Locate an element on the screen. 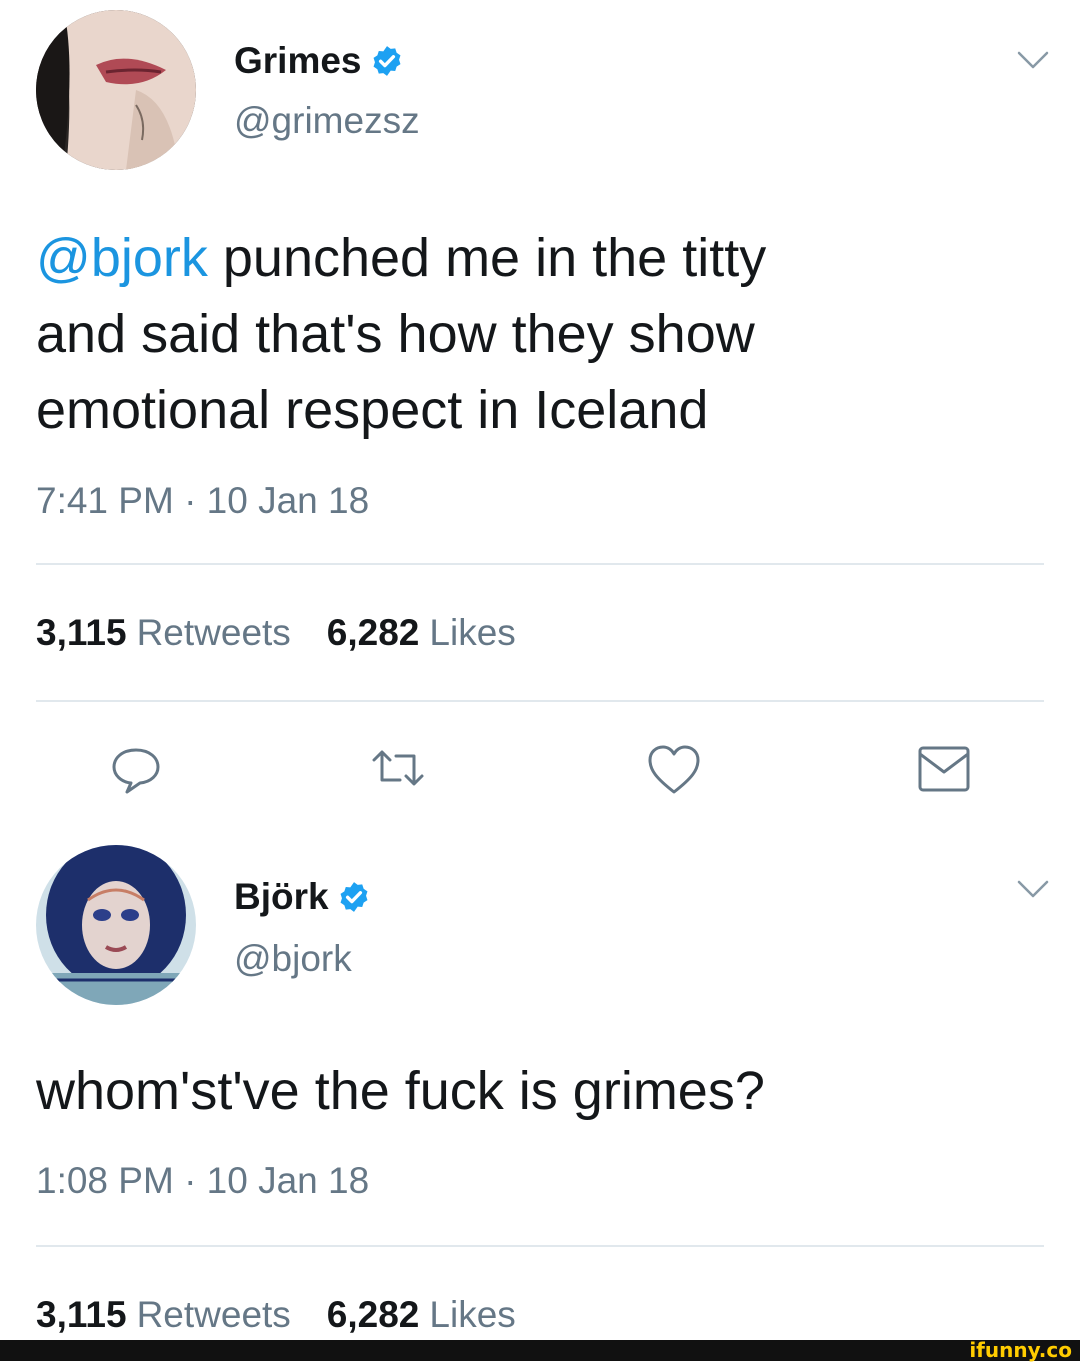 Image resolution: width=1080 pixels, height=1362 pixels. user-handle: @grimezsz is located at coordinates (327, 121).